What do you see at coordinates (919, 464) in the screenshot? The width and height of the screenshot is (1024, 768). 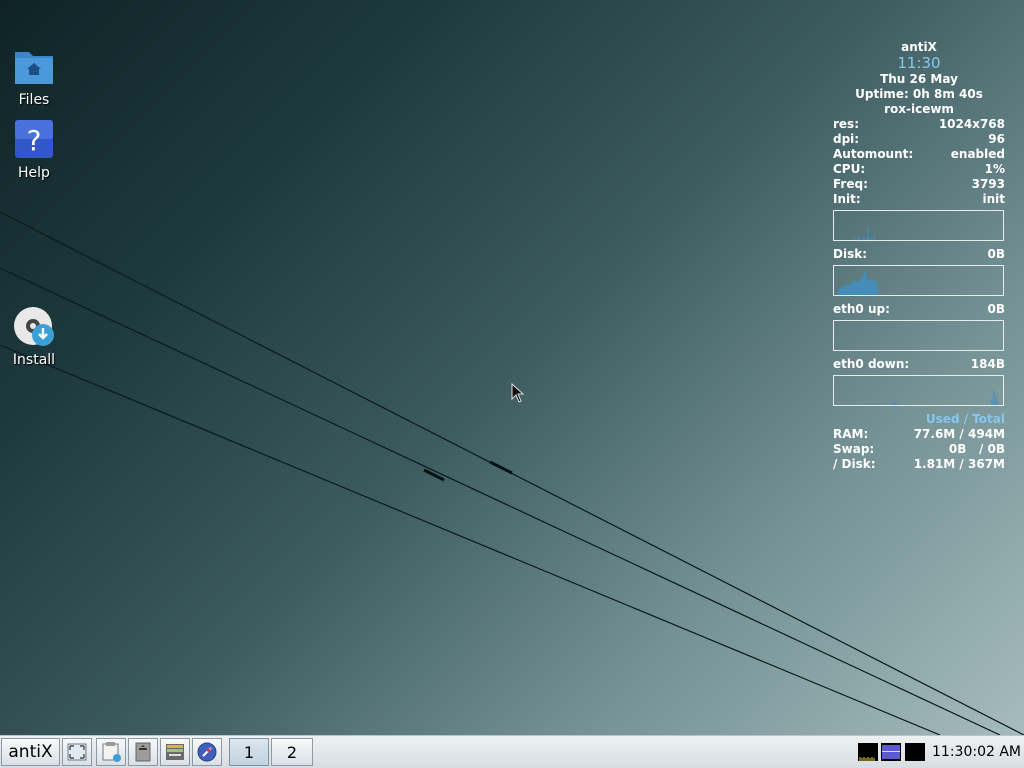 I see `memory-row-disk: / Disk: 1.81M / 367M` at bounding box center [919, 464].